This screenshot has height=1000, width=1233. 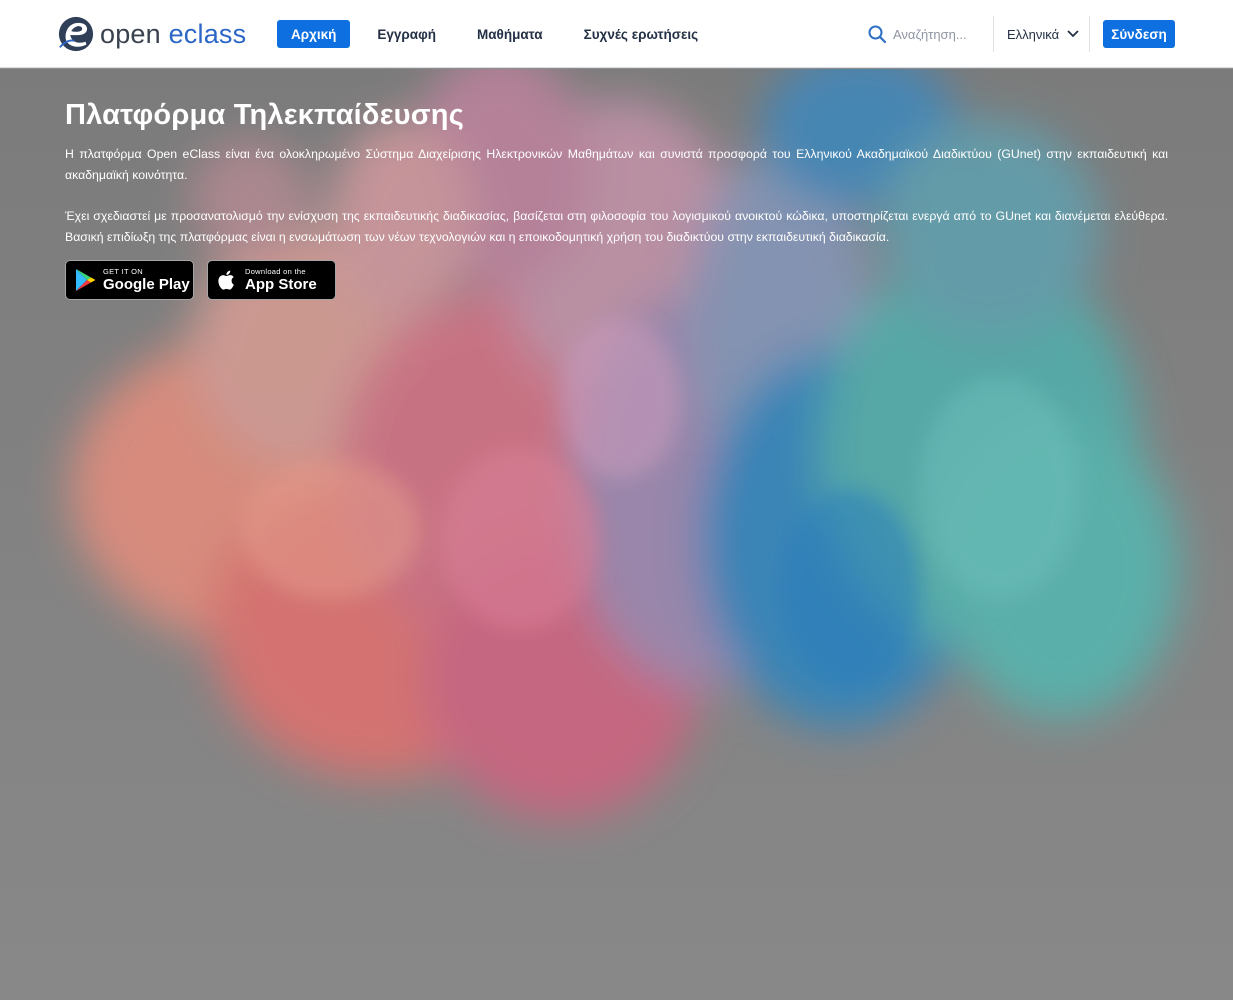 I want to click on logo-word-eclass: eclass, so click(x=207, y=33).